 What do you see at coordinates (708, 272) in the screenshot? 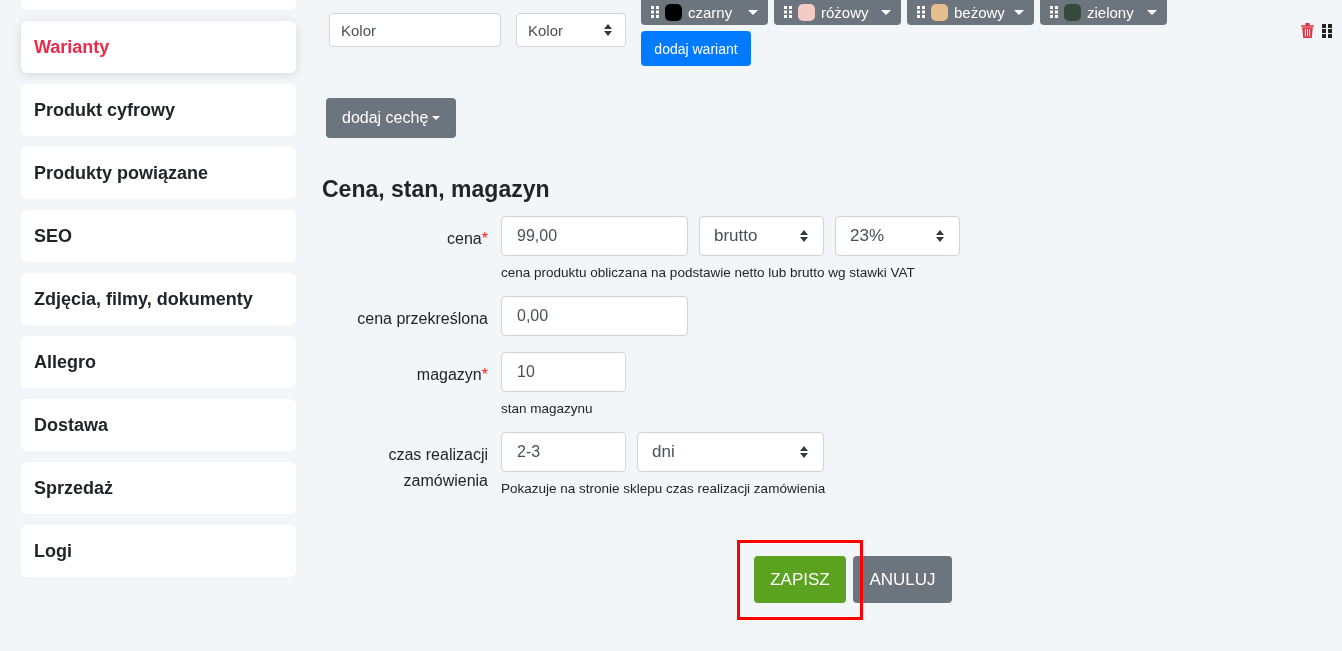
I see `help-text: cena produktu obliczana na podstawie netto lub brutto wg stawki VAT` at bounding box center [708, 272].